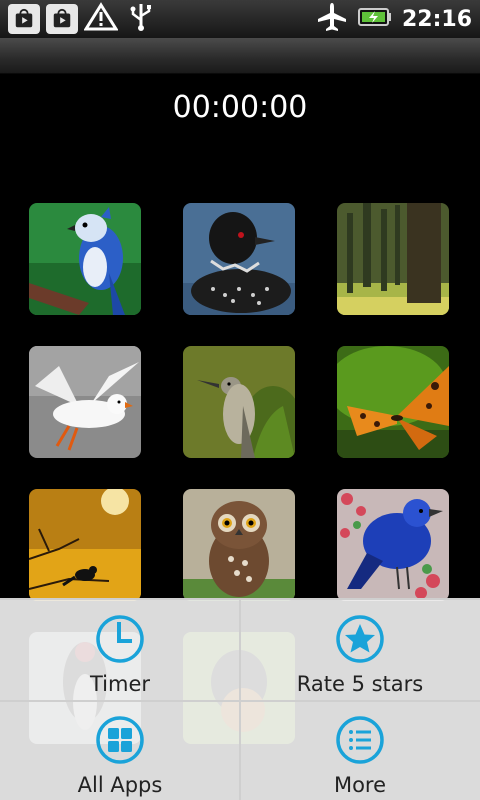 The height and width of the screenshot is (800, 480). What do you see at coordinates (436, 19) in the screenshot?
I see `status-clock: 22:16` at bounding box center [436, 19].